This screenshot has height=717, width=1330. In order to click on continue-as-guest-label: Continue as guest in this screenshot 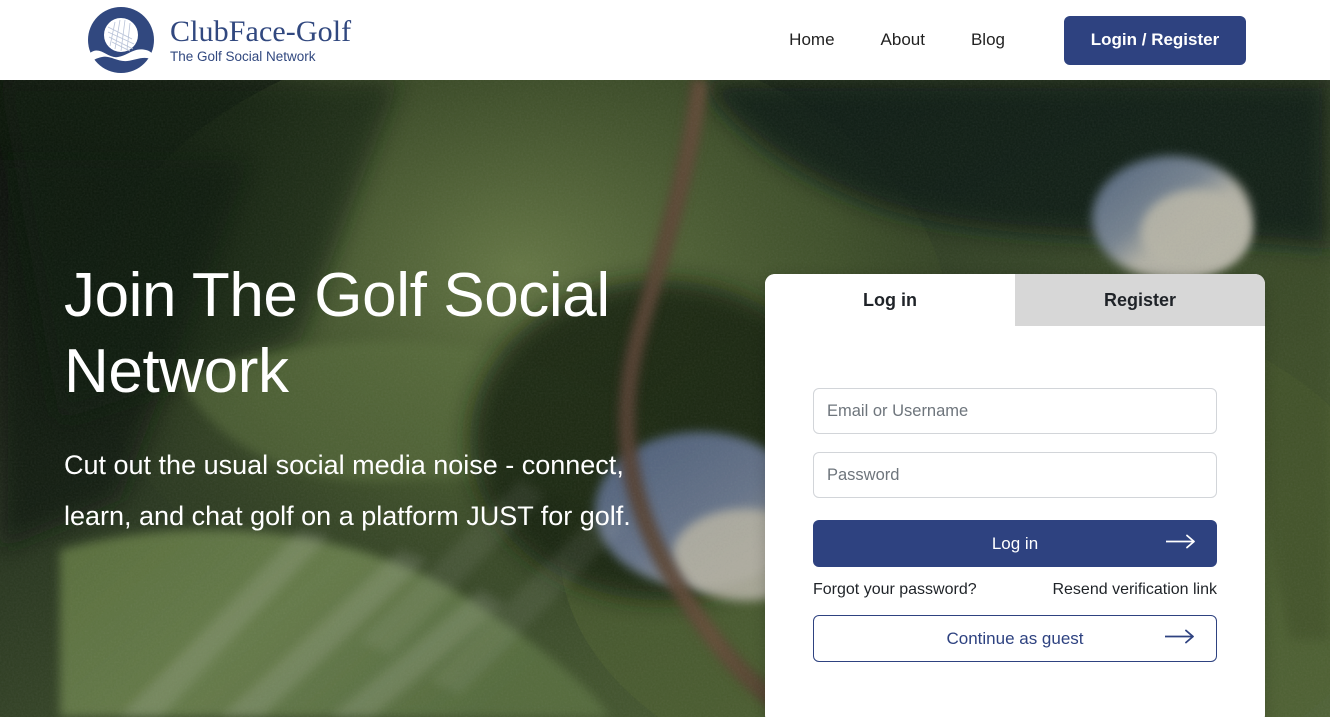, I will do `click(1015, 638)`.